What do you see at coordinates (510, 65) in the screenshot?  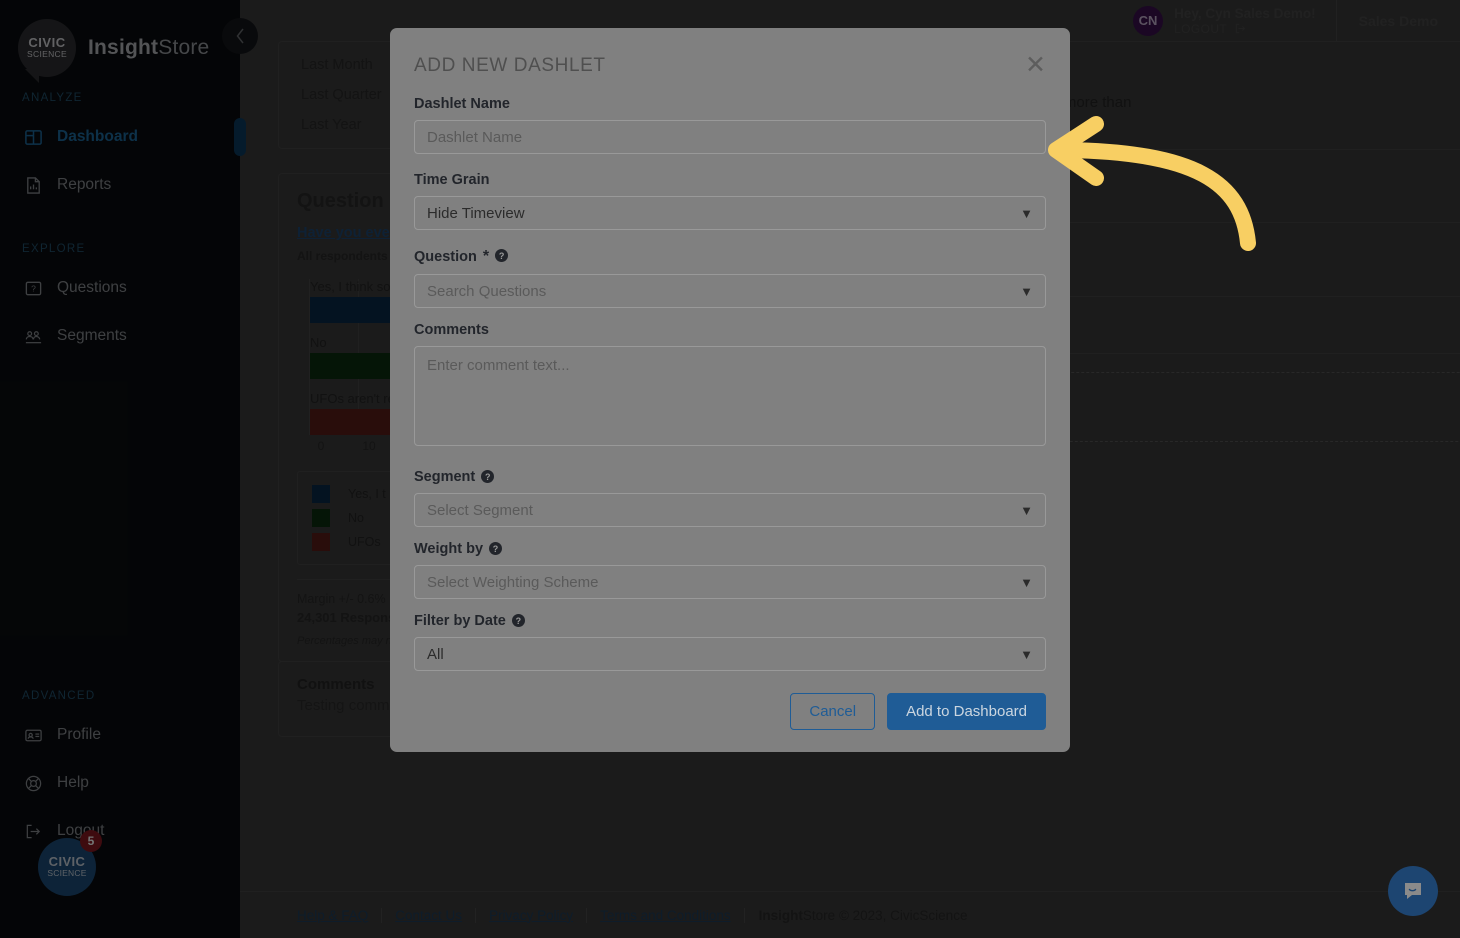 I see `modal-title: ADD NEW DASHLET` at bounding box center [510, 65].